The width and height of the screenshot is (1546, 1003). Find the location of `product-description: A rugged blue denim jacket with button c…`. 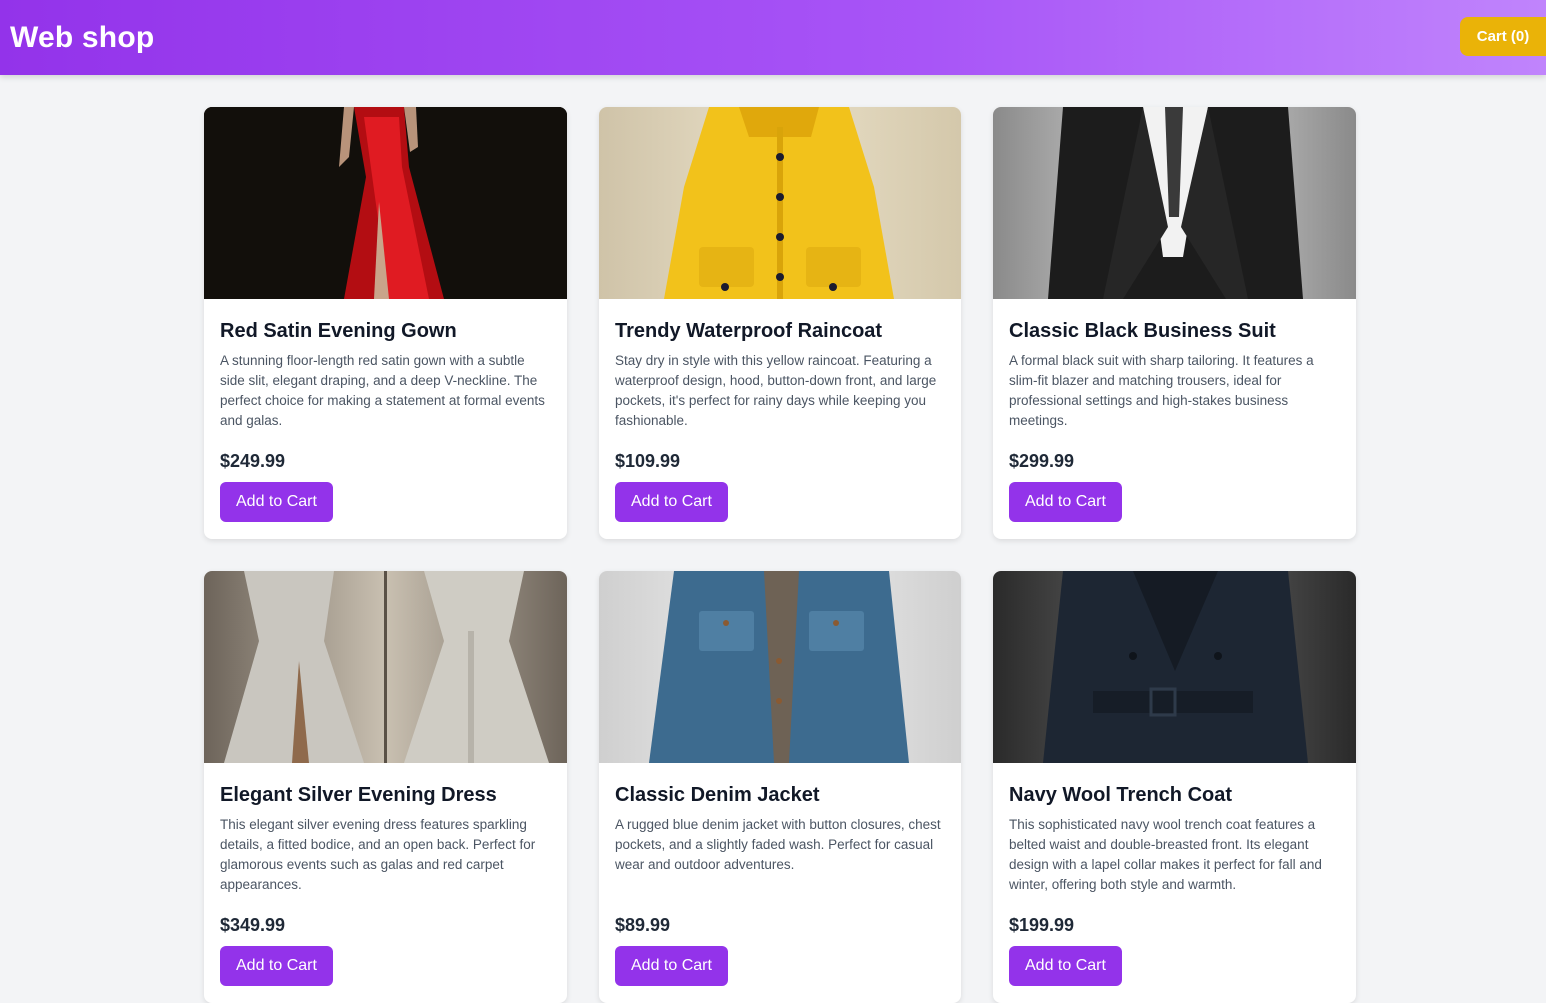

product-description: A rugged blue denim jacket with button c… is located at coordinates (778, 844).